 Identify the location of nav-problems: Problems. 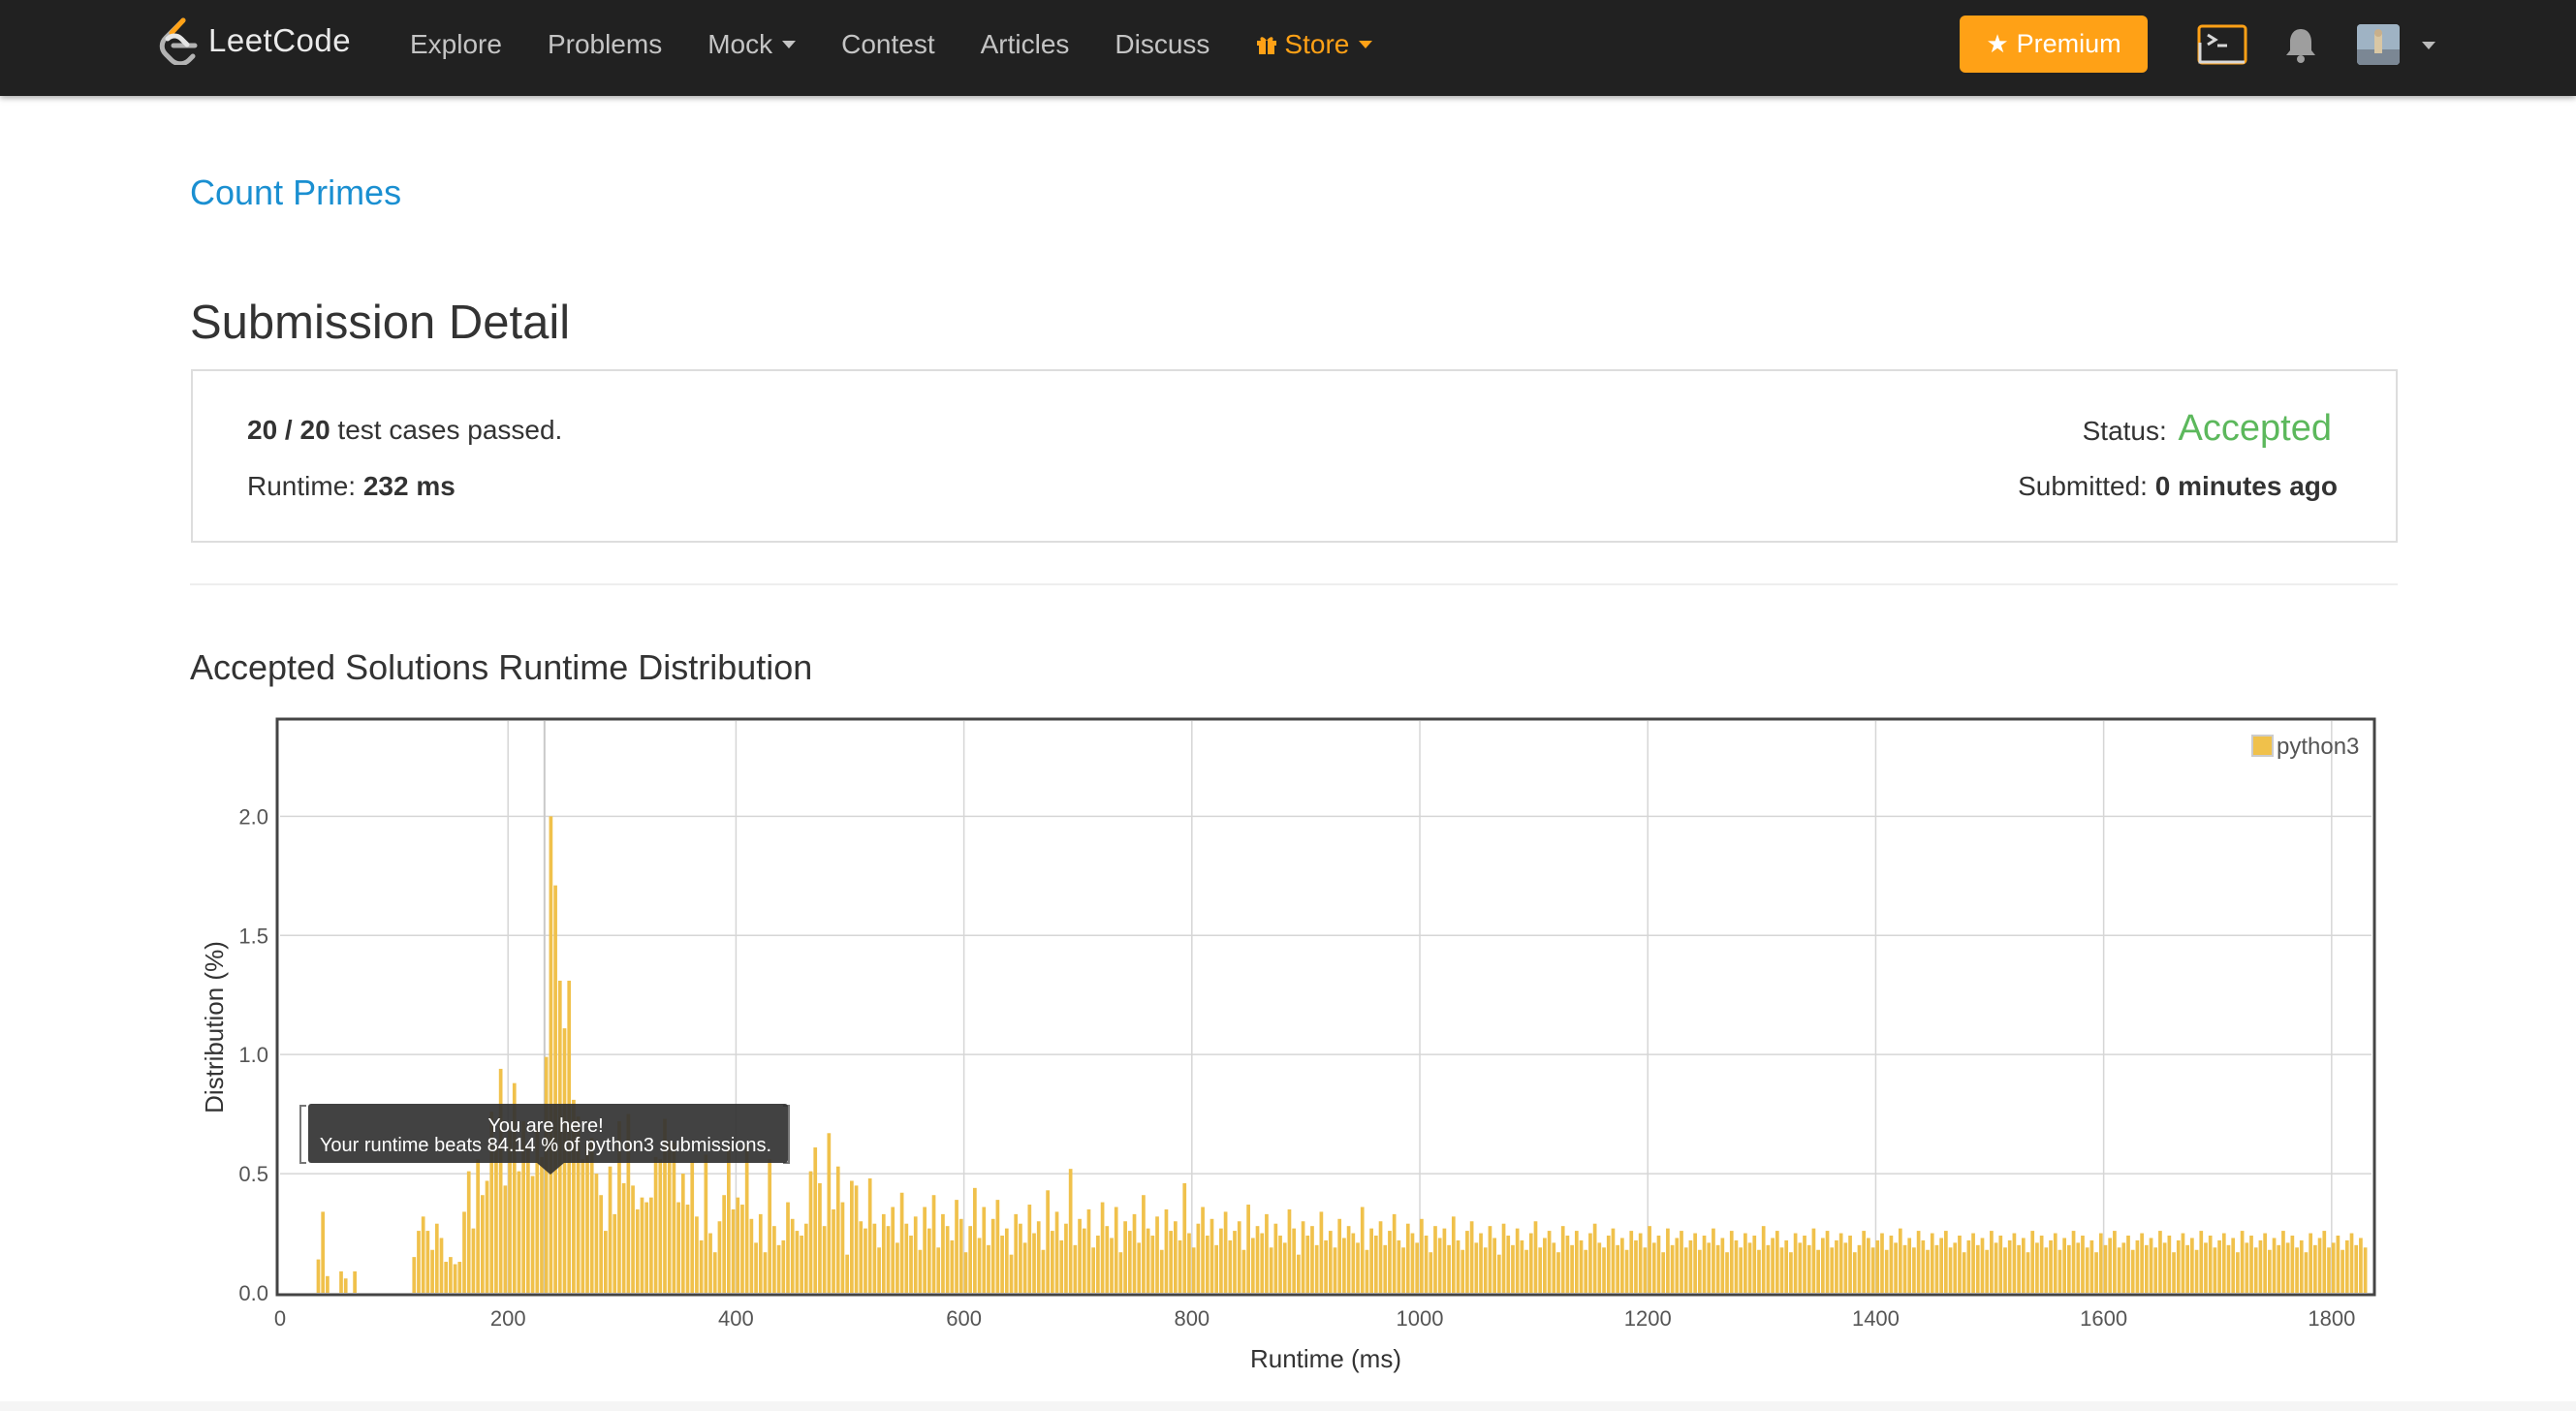
(605, 44).